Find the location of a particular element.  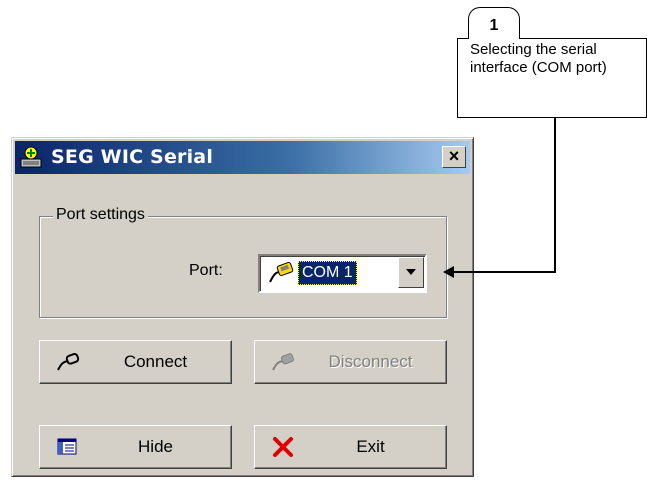

port-select-value: COM 1 is located at coordinates (327, 273).